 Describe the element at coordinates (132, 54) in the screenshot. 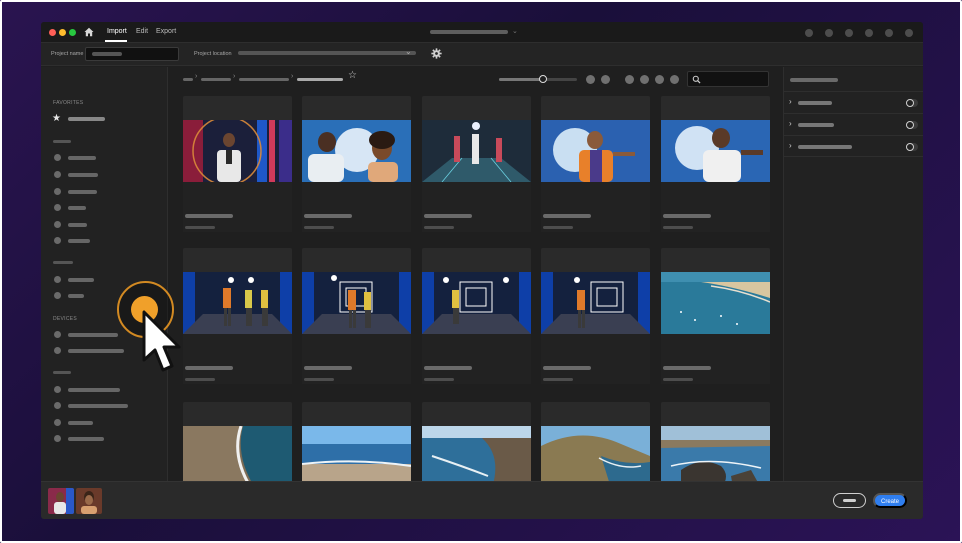

I see `project-name-input` at that location.